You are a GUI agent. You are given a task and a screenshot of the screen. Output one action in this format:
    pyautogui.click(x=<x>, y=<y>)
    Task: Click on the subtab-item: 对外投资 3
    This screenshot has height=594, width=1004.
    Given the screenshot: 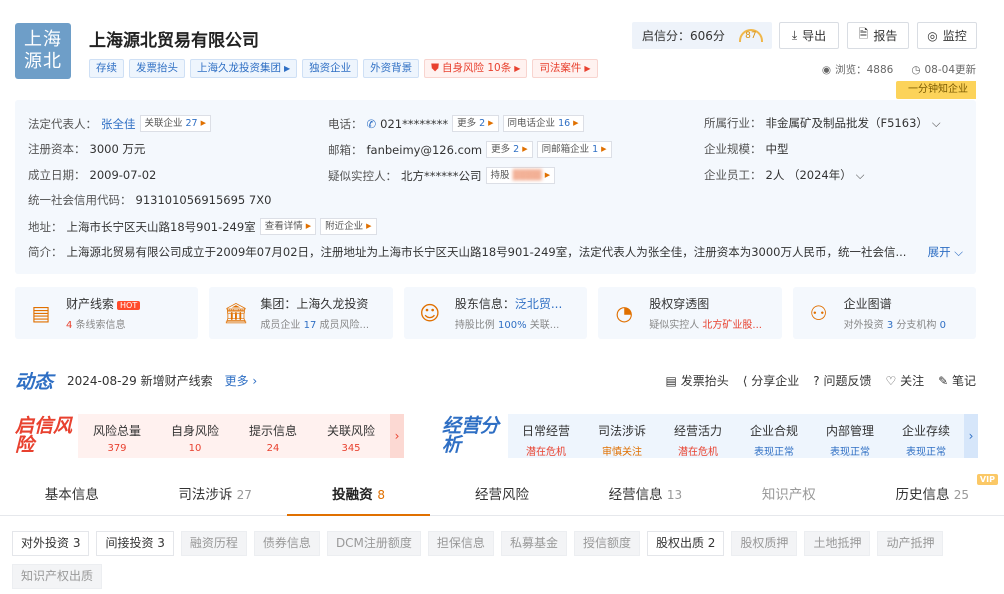 What is the action you would take?
    pyautogui.click(x=51, y=543)
    